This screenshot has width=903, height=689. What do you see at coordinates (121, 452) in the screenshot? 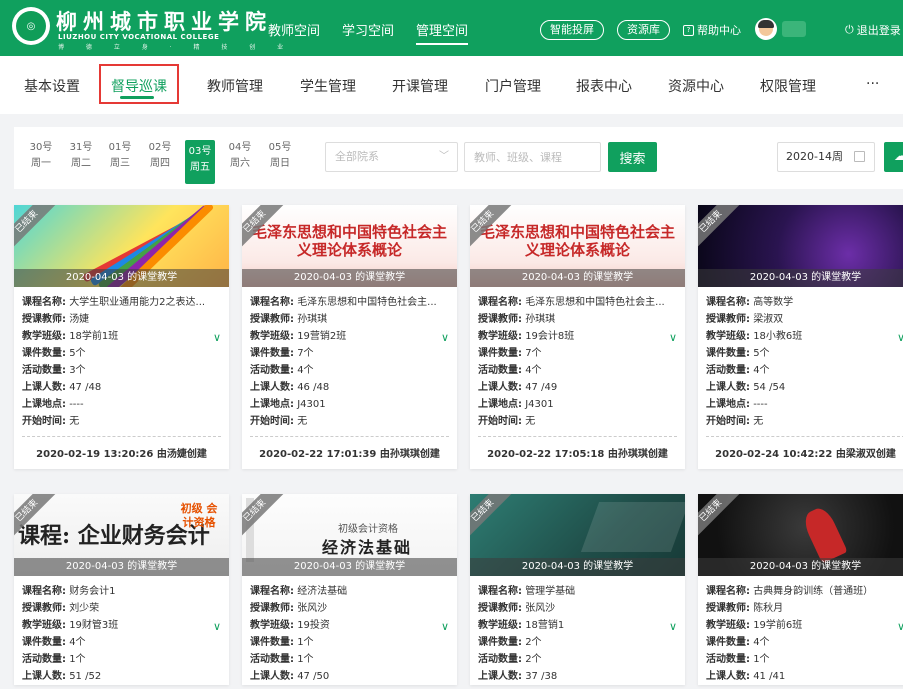
I see `created-info: 2020-02-19 13:20:26 由汤婕创建` at bounding box center [121, 452].